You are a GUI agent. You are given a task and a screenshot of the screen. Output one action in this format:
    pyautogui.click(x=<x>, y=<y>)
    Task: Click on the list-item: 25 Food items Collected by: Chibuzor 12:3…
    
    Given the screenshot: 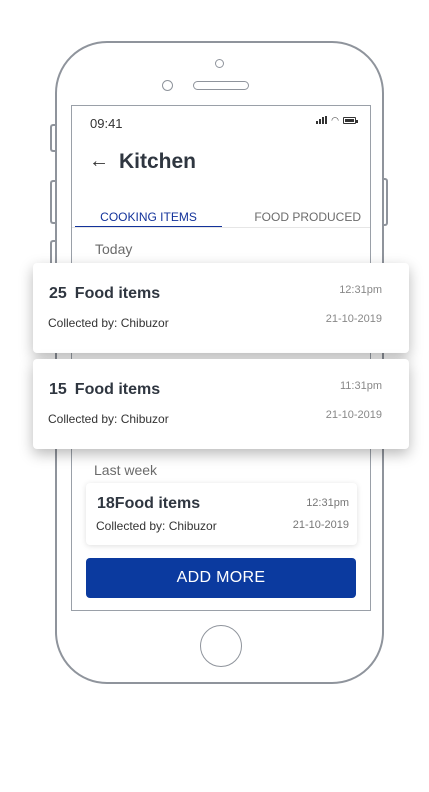 What is the action you would take?
    pyautogui.click(x=221, y=308)
    